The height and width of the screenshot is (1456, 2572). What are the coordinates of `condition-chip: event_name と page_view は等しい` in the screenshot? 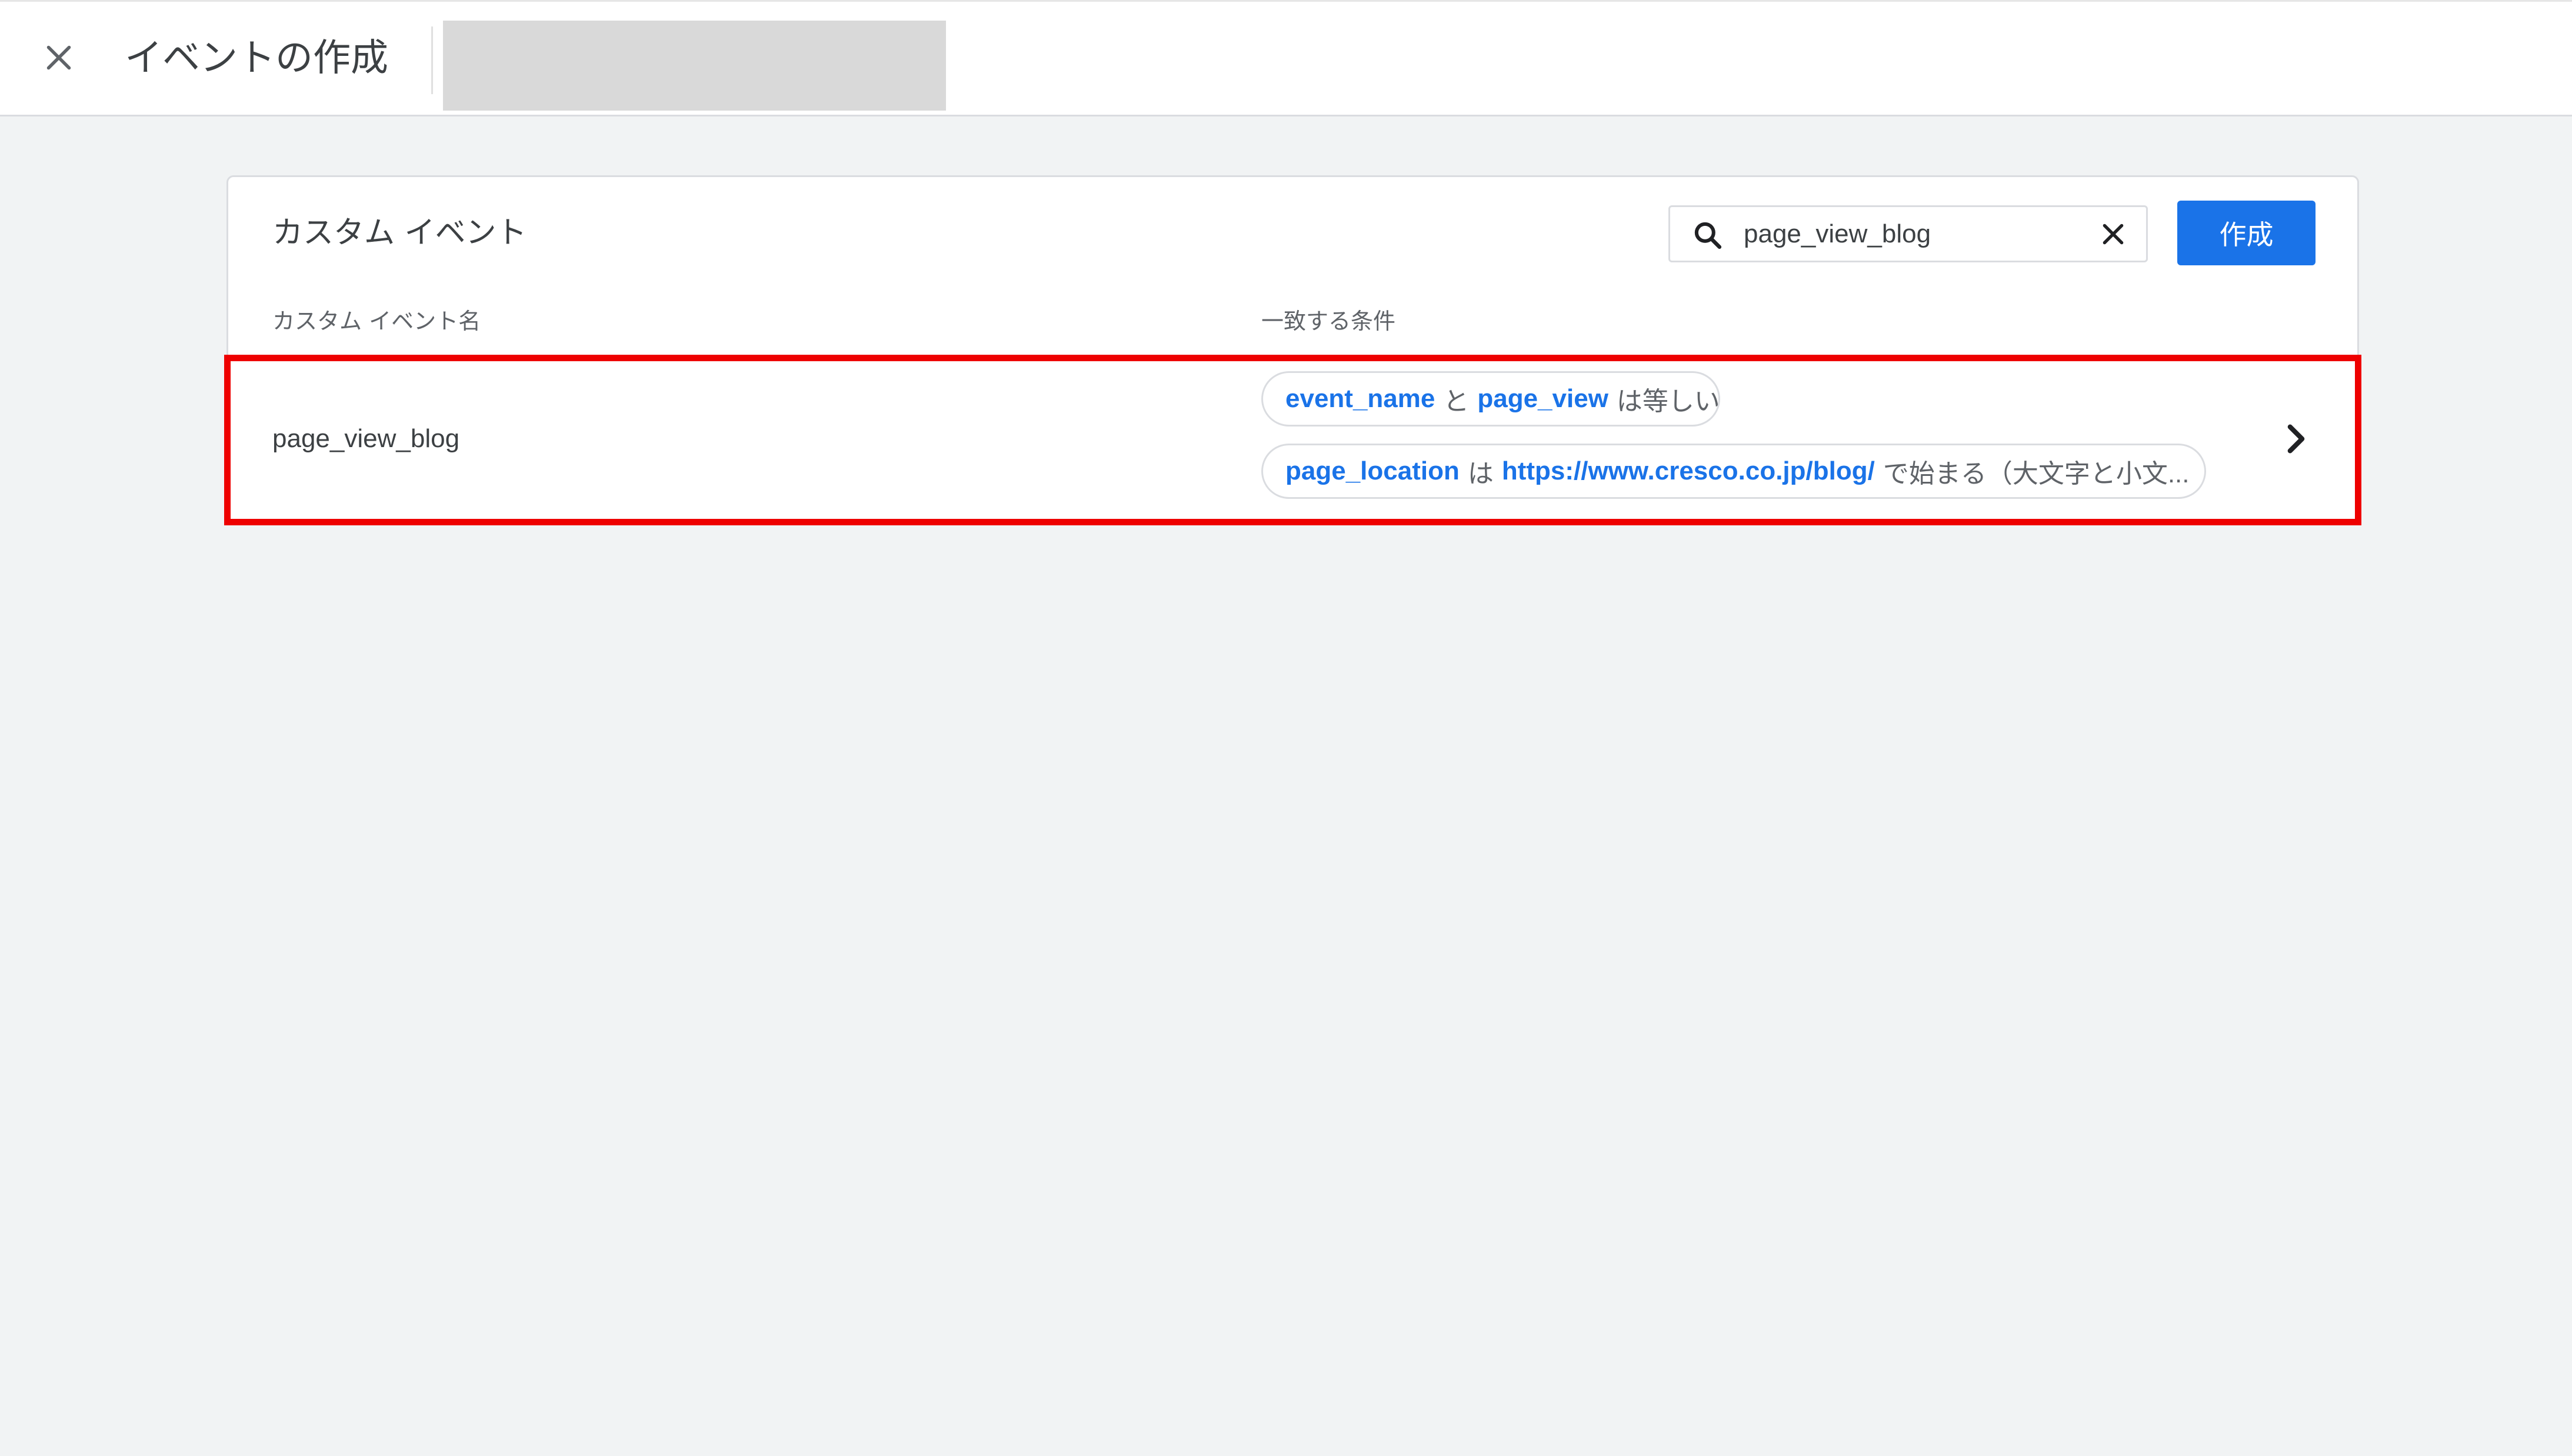 It's located at (1490, 399).